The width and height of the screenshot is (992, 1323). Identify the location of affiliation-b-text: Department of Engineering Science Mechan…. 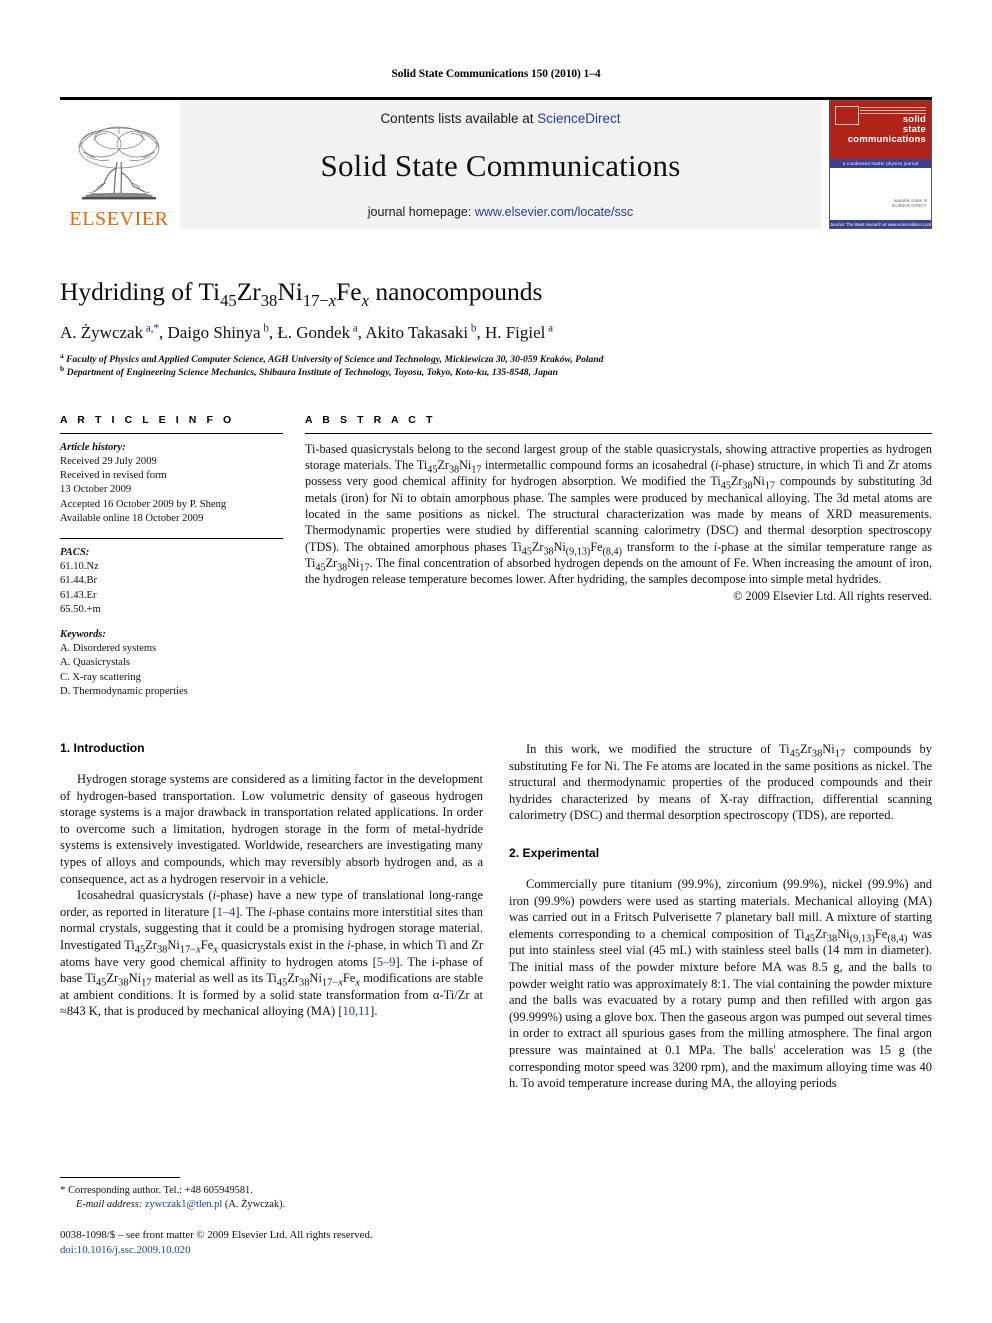
(312, 373).